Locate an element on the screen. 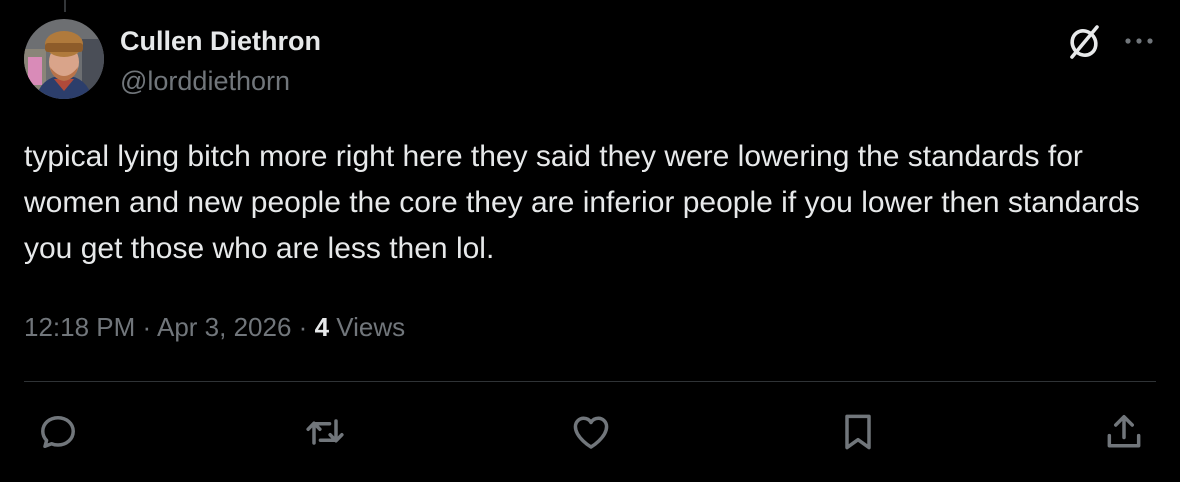 This screenshot has width=1180, height=482. heart-icon is located at coordinates (591, 432).